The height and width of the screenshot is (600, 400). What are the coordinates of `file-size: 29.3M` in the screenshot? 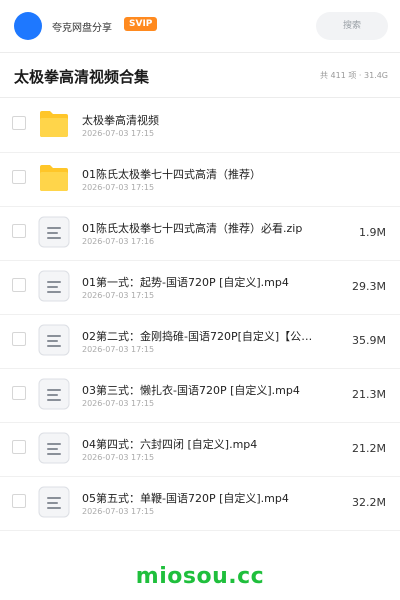 It's located at (369, 286).